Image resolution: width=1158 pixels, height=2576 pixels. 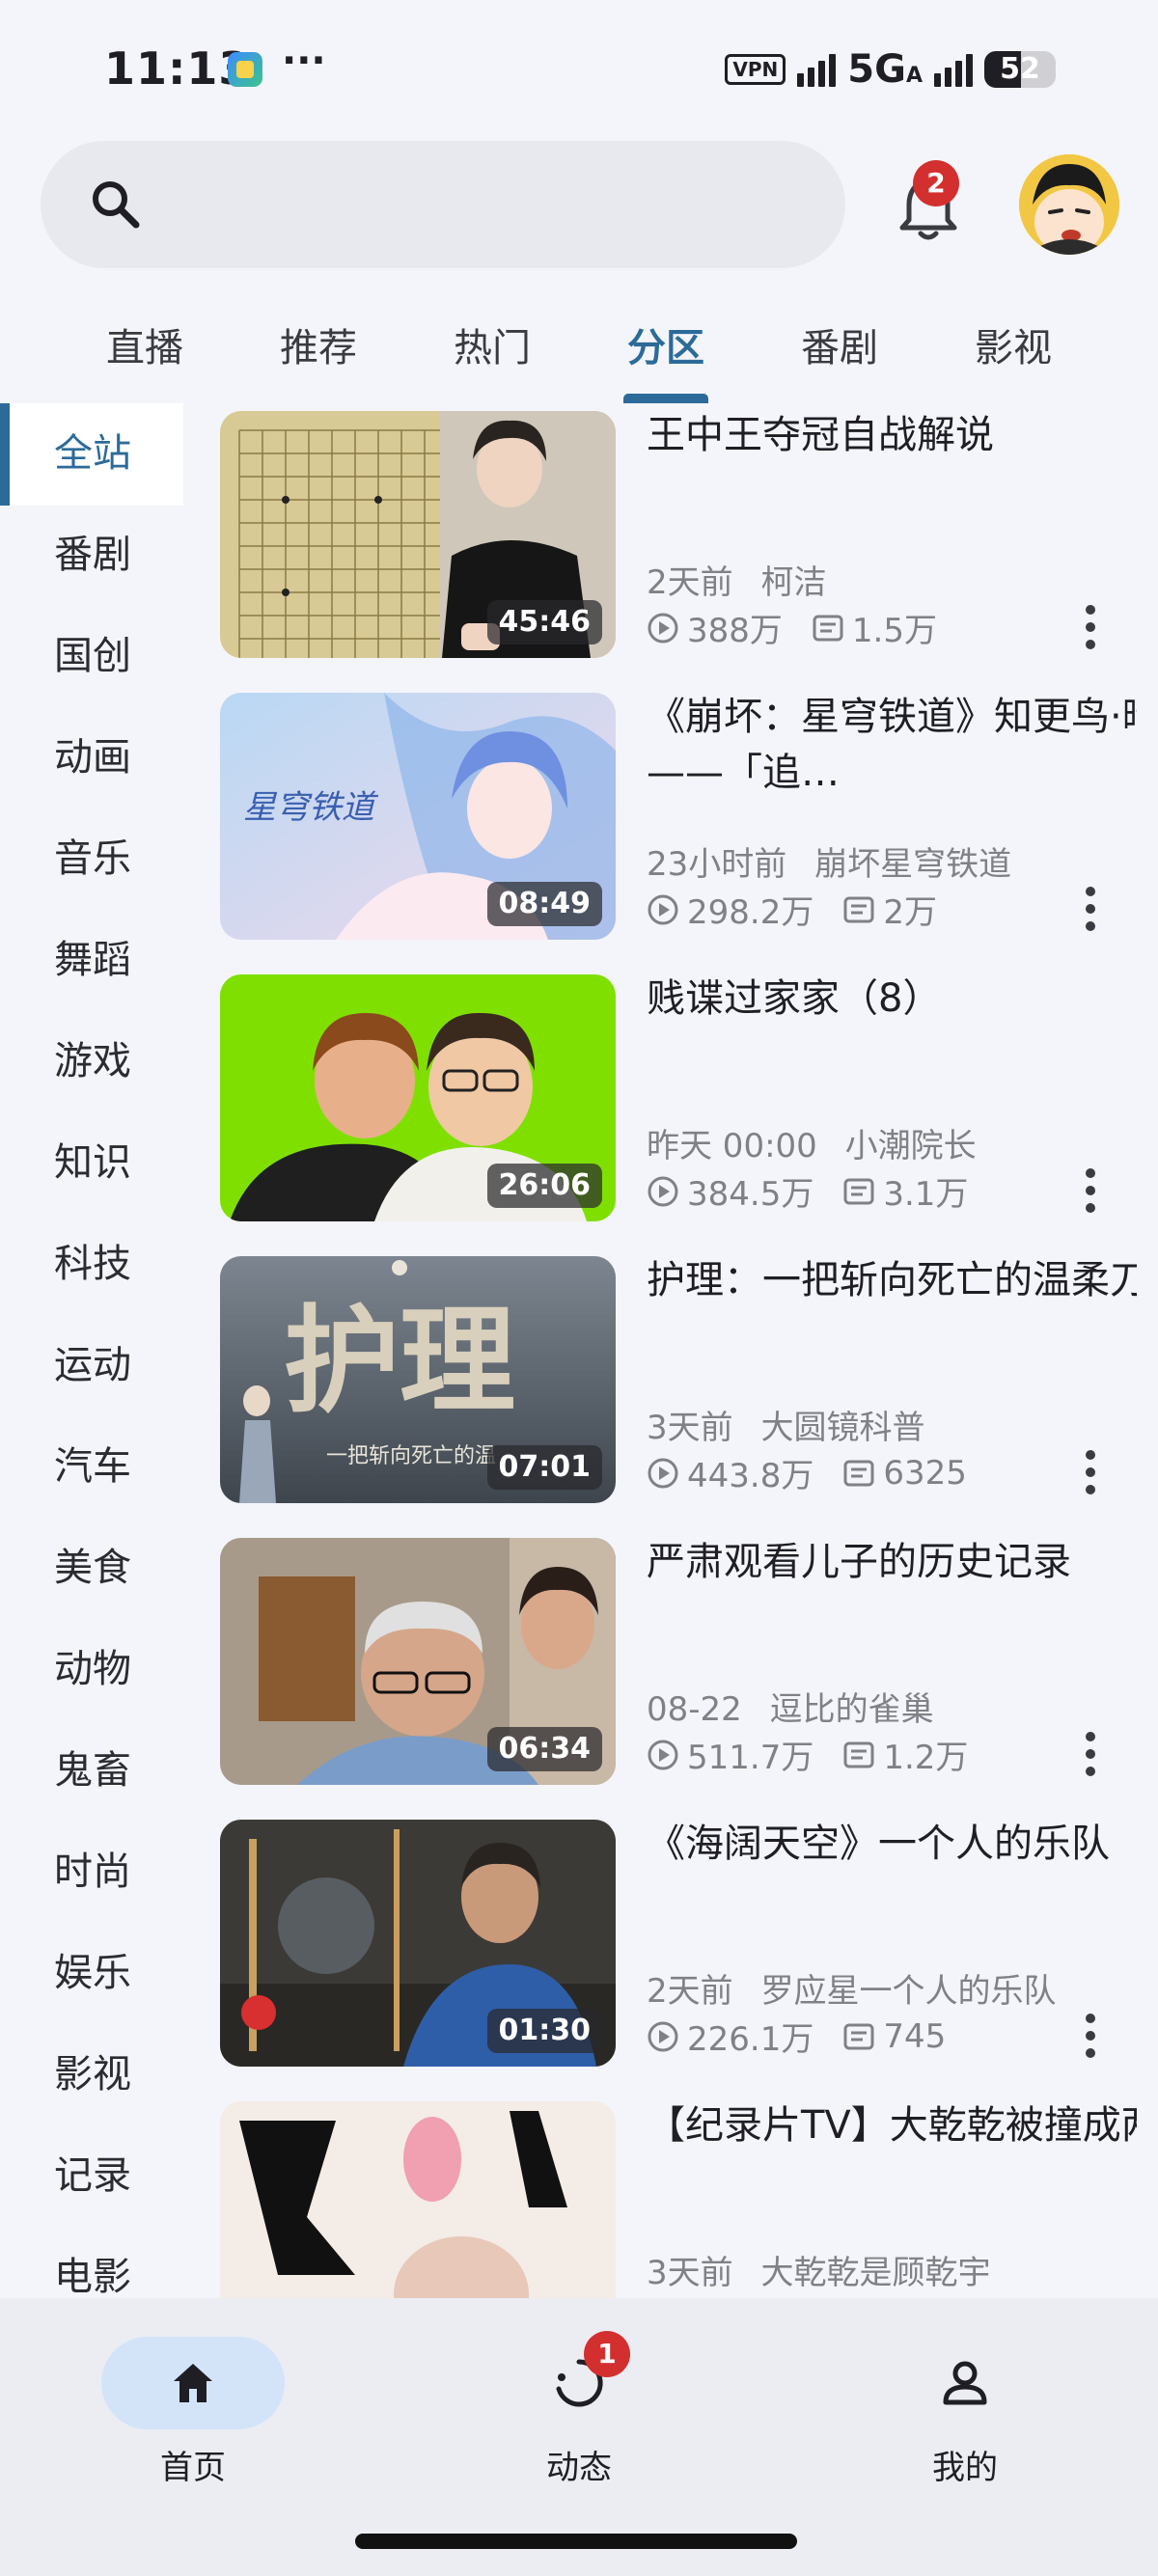 I want to click on video-author: 小潮院长, so click(x=911, y=1146).